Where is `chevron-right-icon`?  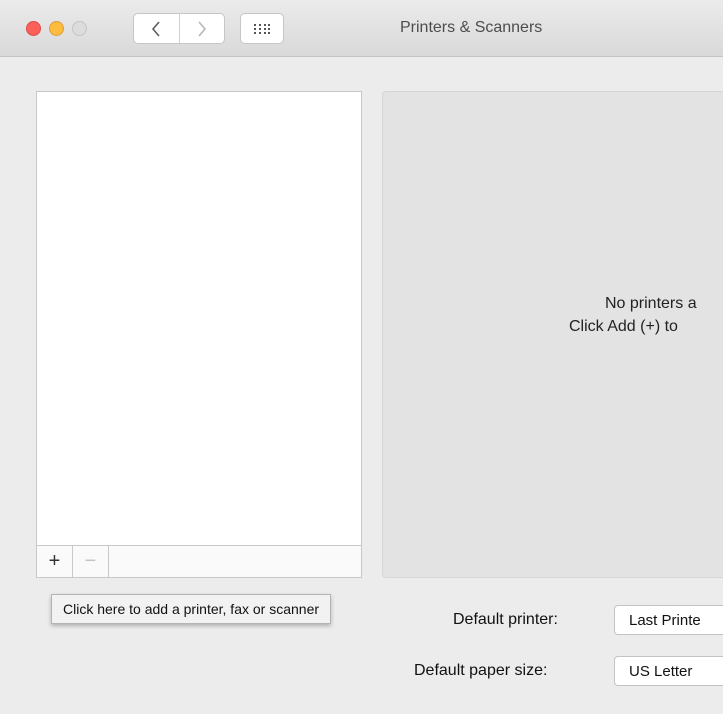 chevron-right-icon is located at coordinates (202, 28).